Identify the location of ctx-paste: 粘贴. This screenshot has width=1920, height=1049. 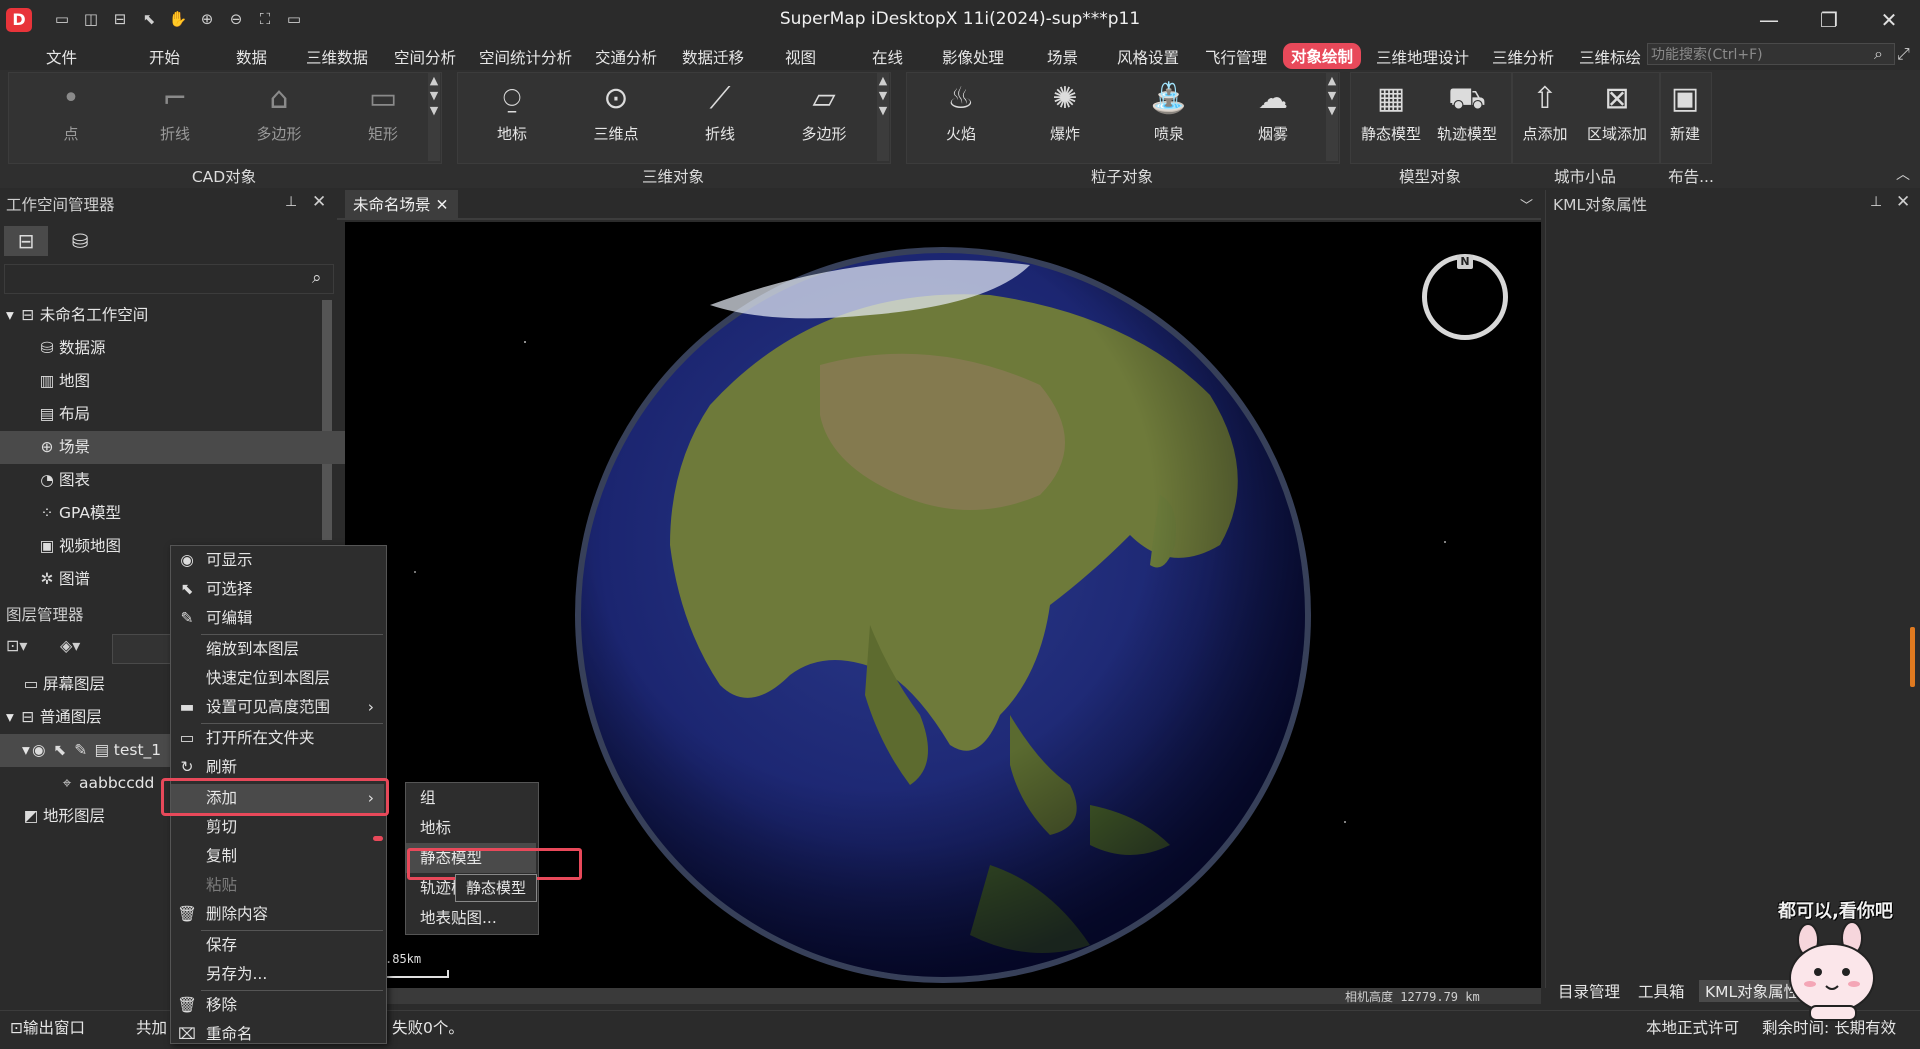
(277, 885).